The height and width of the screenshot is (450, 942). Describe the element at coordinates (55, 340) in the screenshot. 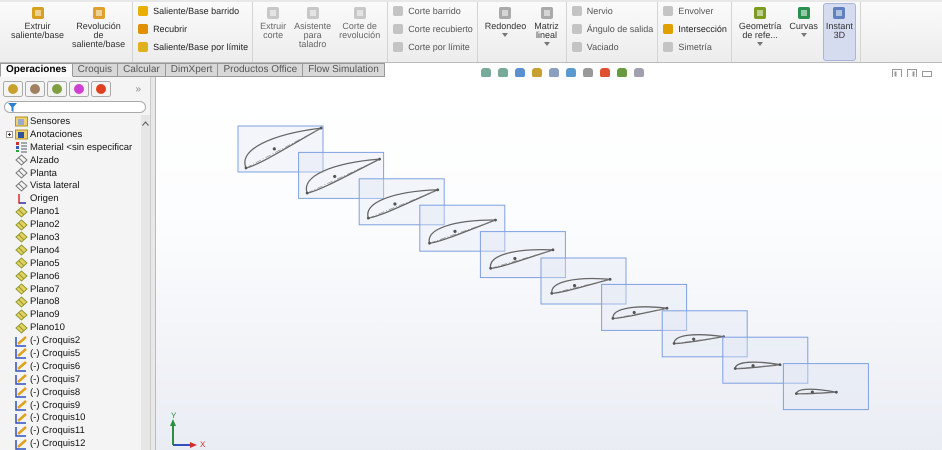

I see `tree-item: (-) Croquis2` at that location.